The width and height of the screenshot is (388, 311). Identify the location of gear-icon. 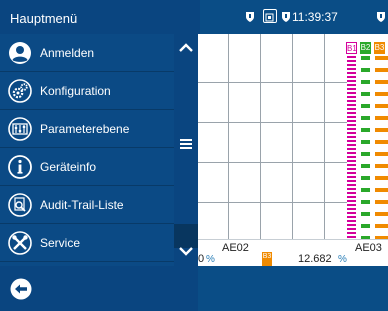
(20, 90).